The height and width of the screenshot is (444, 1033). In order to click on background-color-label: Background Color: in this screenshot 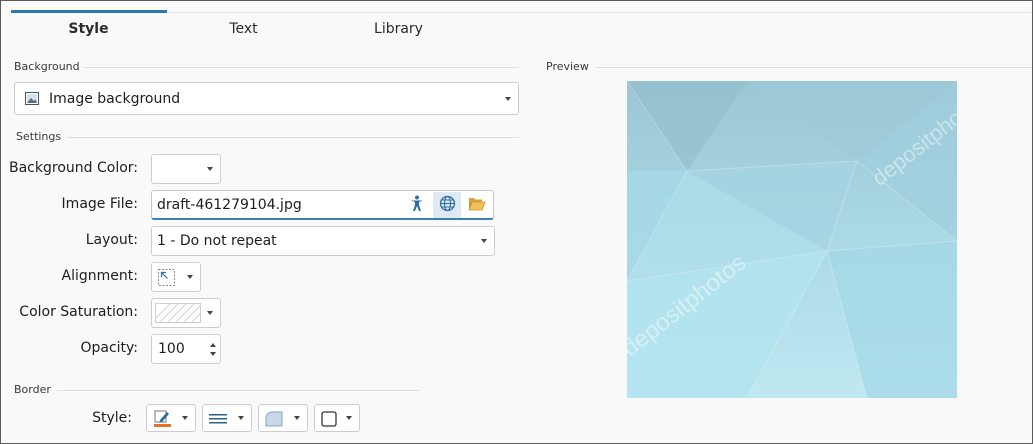, I will do `click(73, 168)`.